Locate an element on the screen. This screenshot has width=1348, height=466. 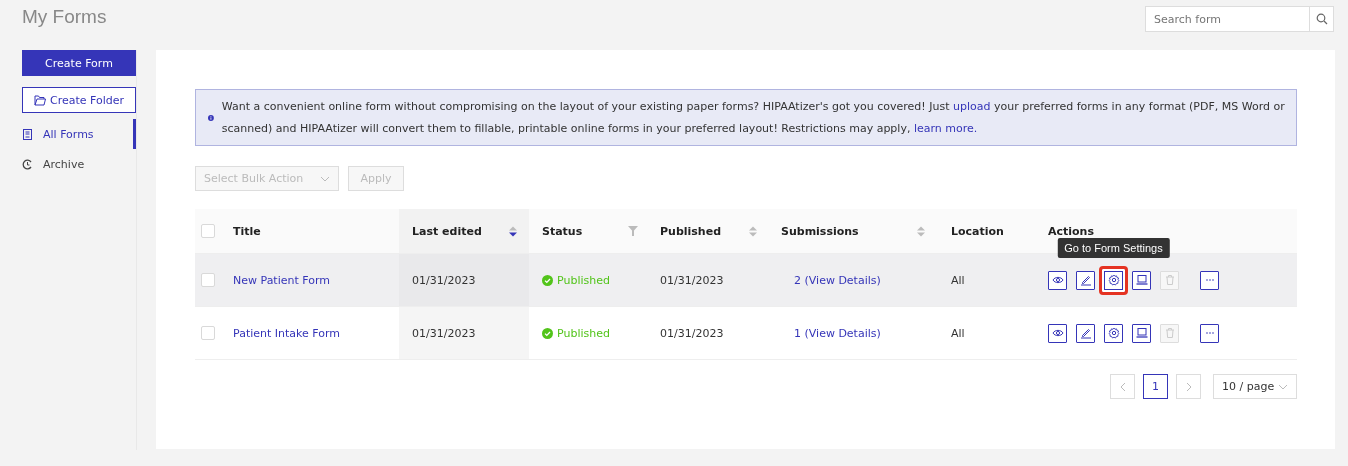
chevron-left-icon is located at coordinates (1122, 386).